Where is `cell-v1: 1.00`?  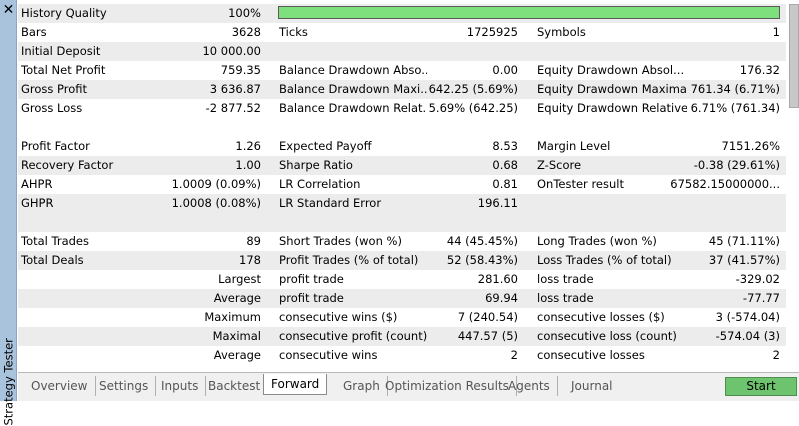
cell-v1: 1.00 is located at coordinates (248, 165).